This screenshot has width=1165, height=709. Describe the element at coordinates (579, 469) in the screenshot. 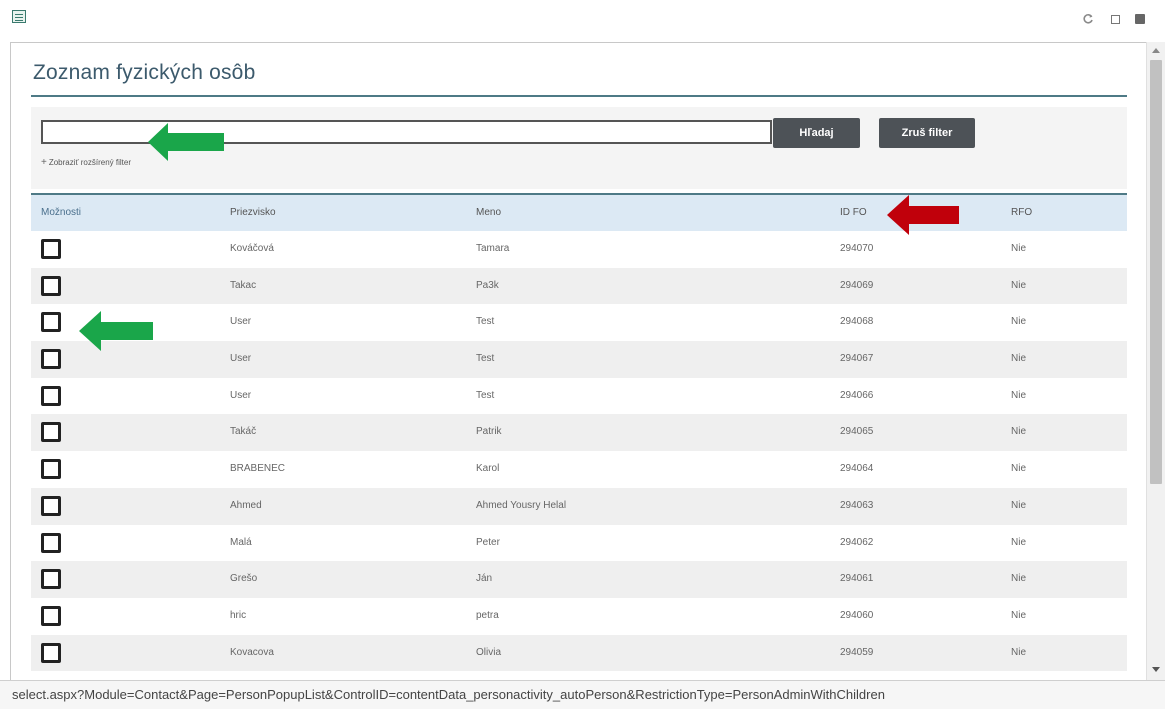

I see `table-row: BRABENEC Karol 294064 Nie` at that location.